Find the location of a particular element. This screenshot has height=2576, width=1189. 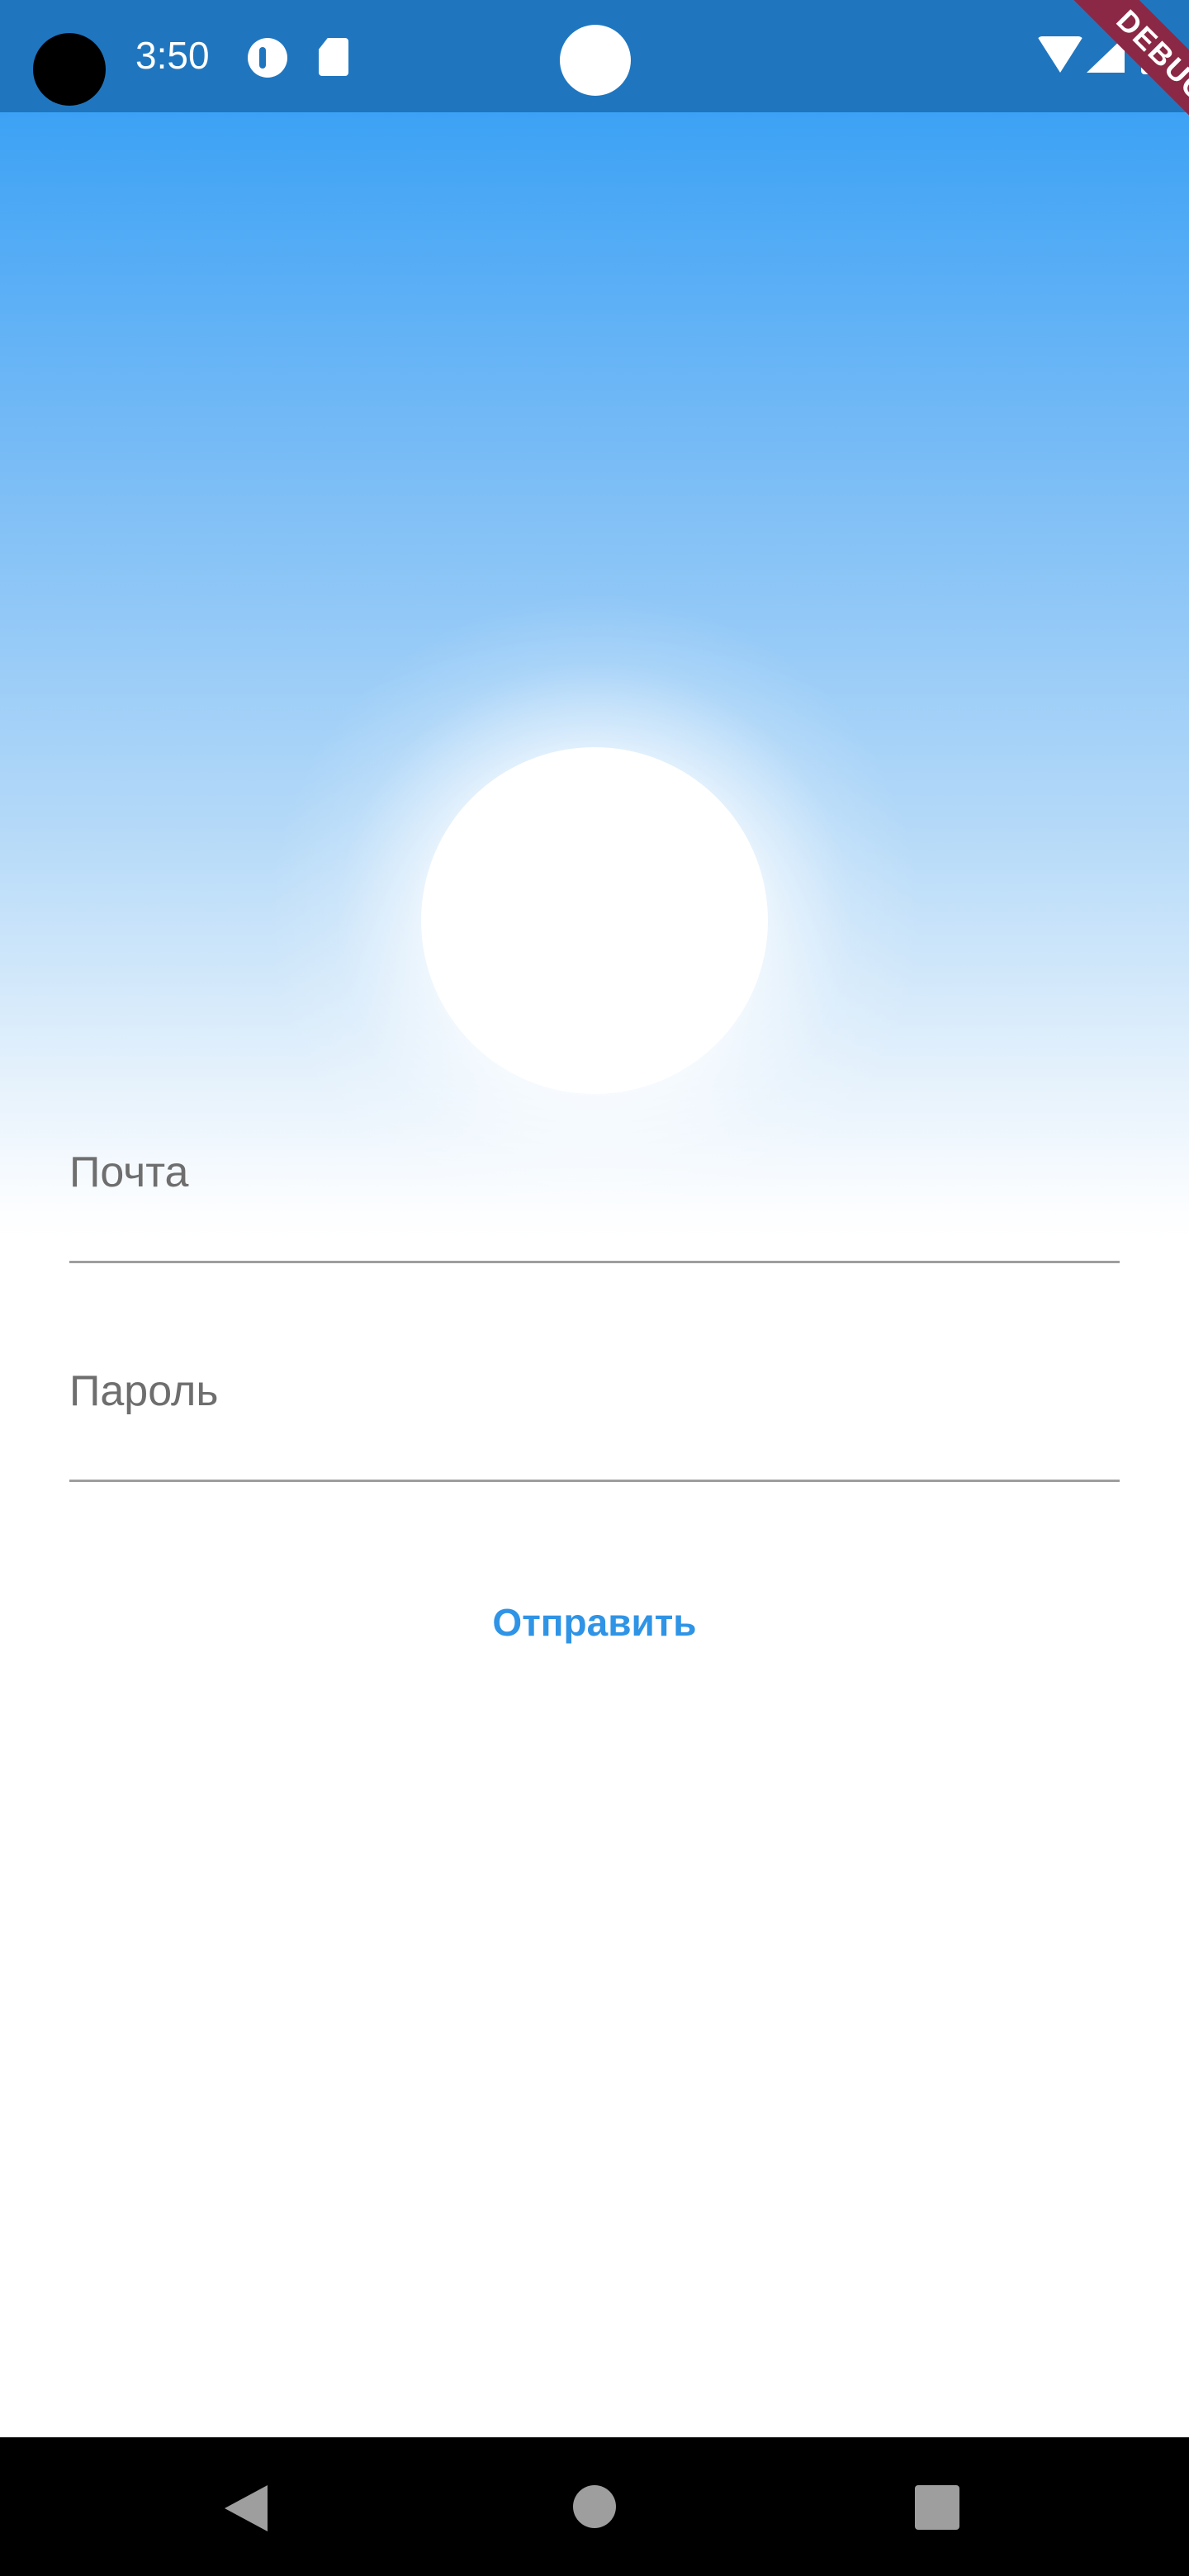

email-field-underline is located at coordinates (594, 1262).